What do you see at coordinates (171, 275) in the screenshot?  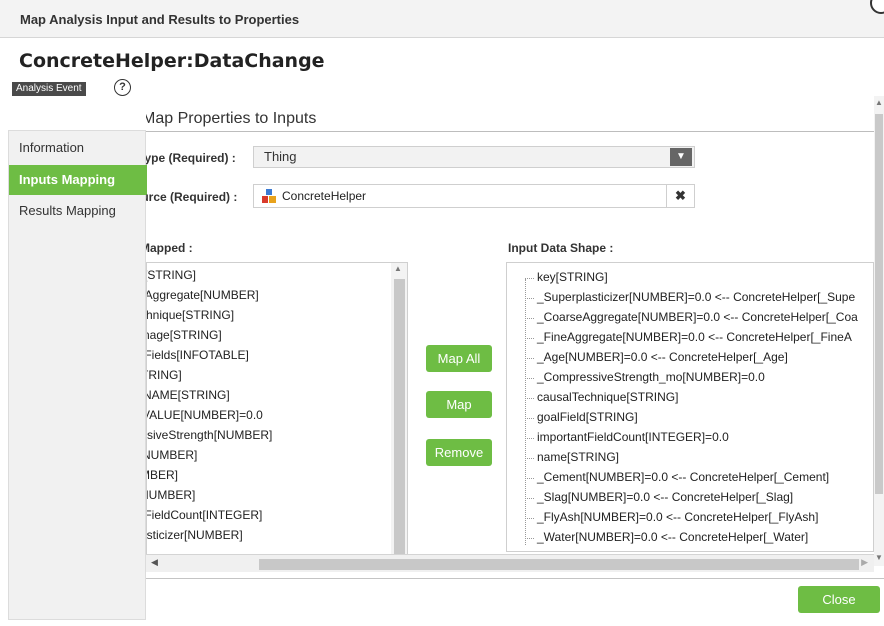 I see `list-item: [STRING]` at bounding box center [171, 275].